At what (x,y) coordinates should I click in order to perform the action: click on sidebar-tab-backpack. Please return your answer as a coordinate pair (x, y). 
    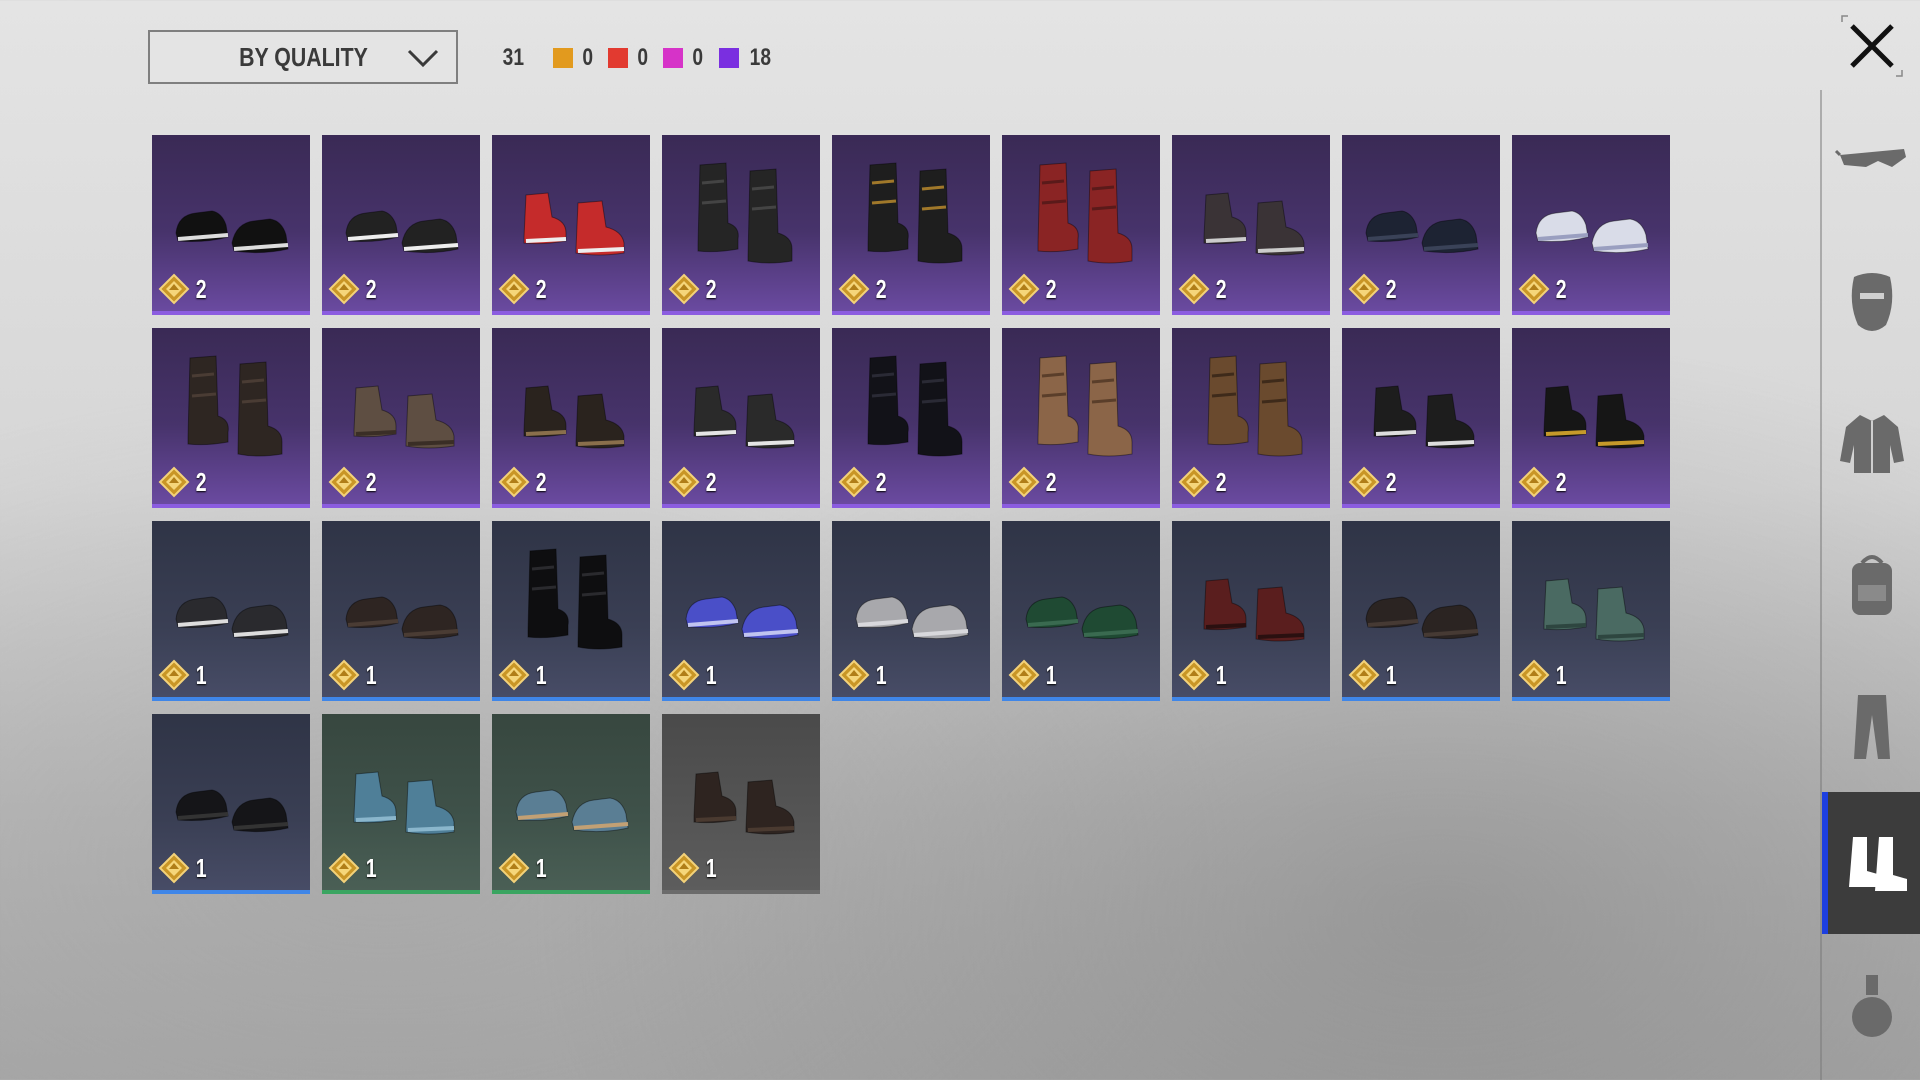
    Looking at the image, I should click on (1871, 585).